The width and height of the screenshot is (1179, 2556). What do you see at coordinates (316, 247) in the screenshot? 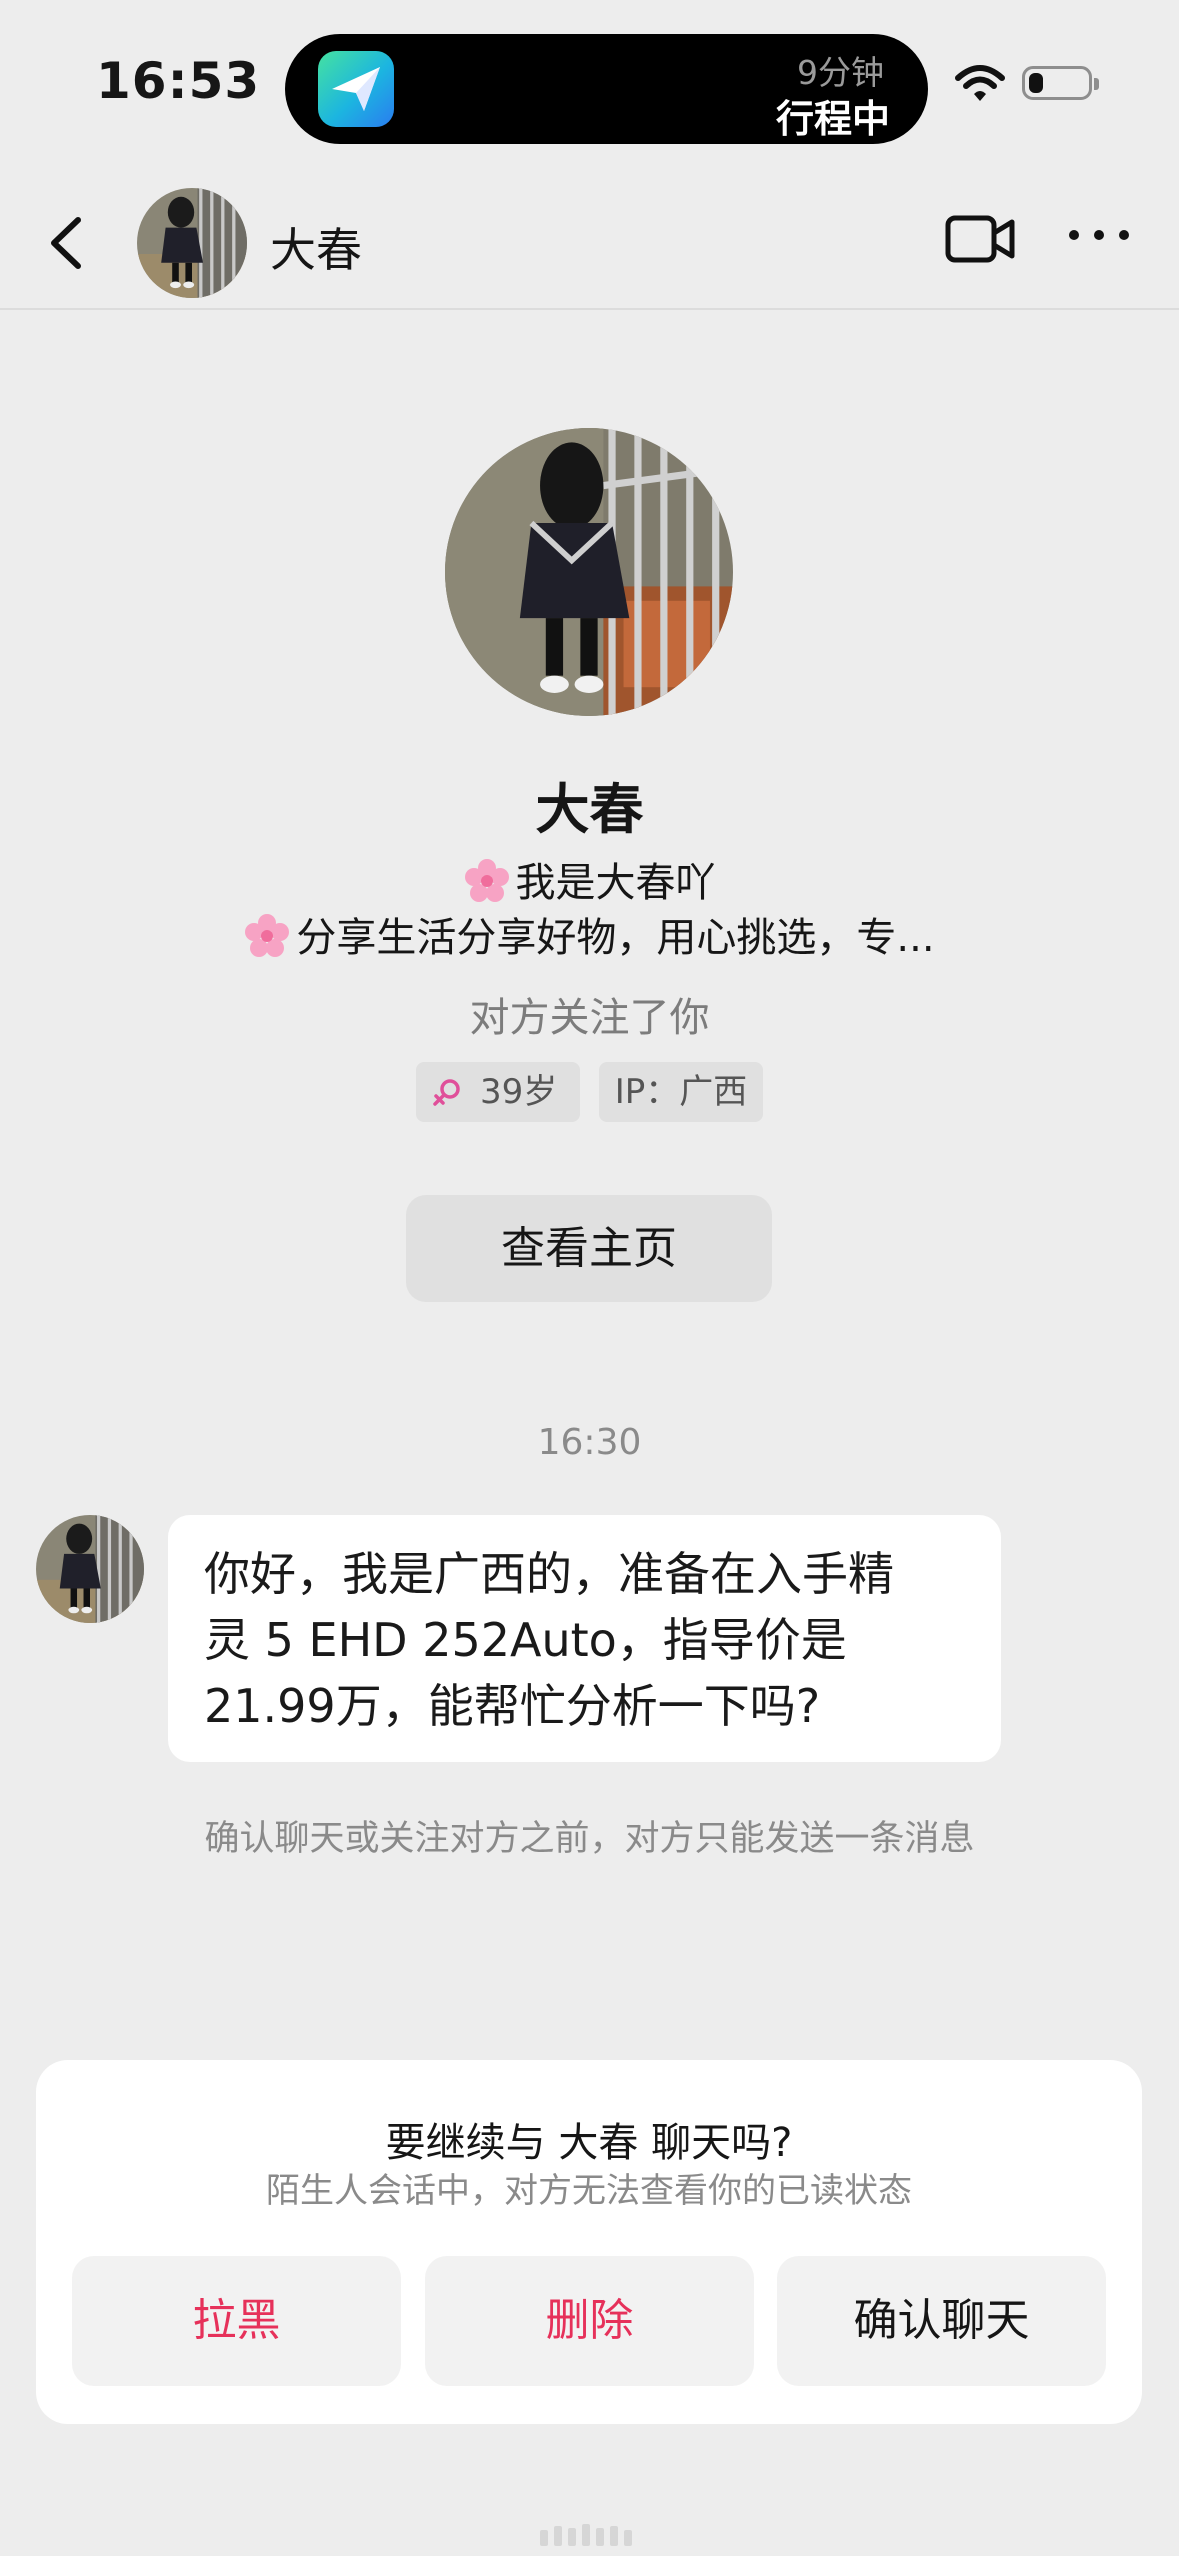
I see `header-contact-name: 大春` at bounding box center [316, 247].